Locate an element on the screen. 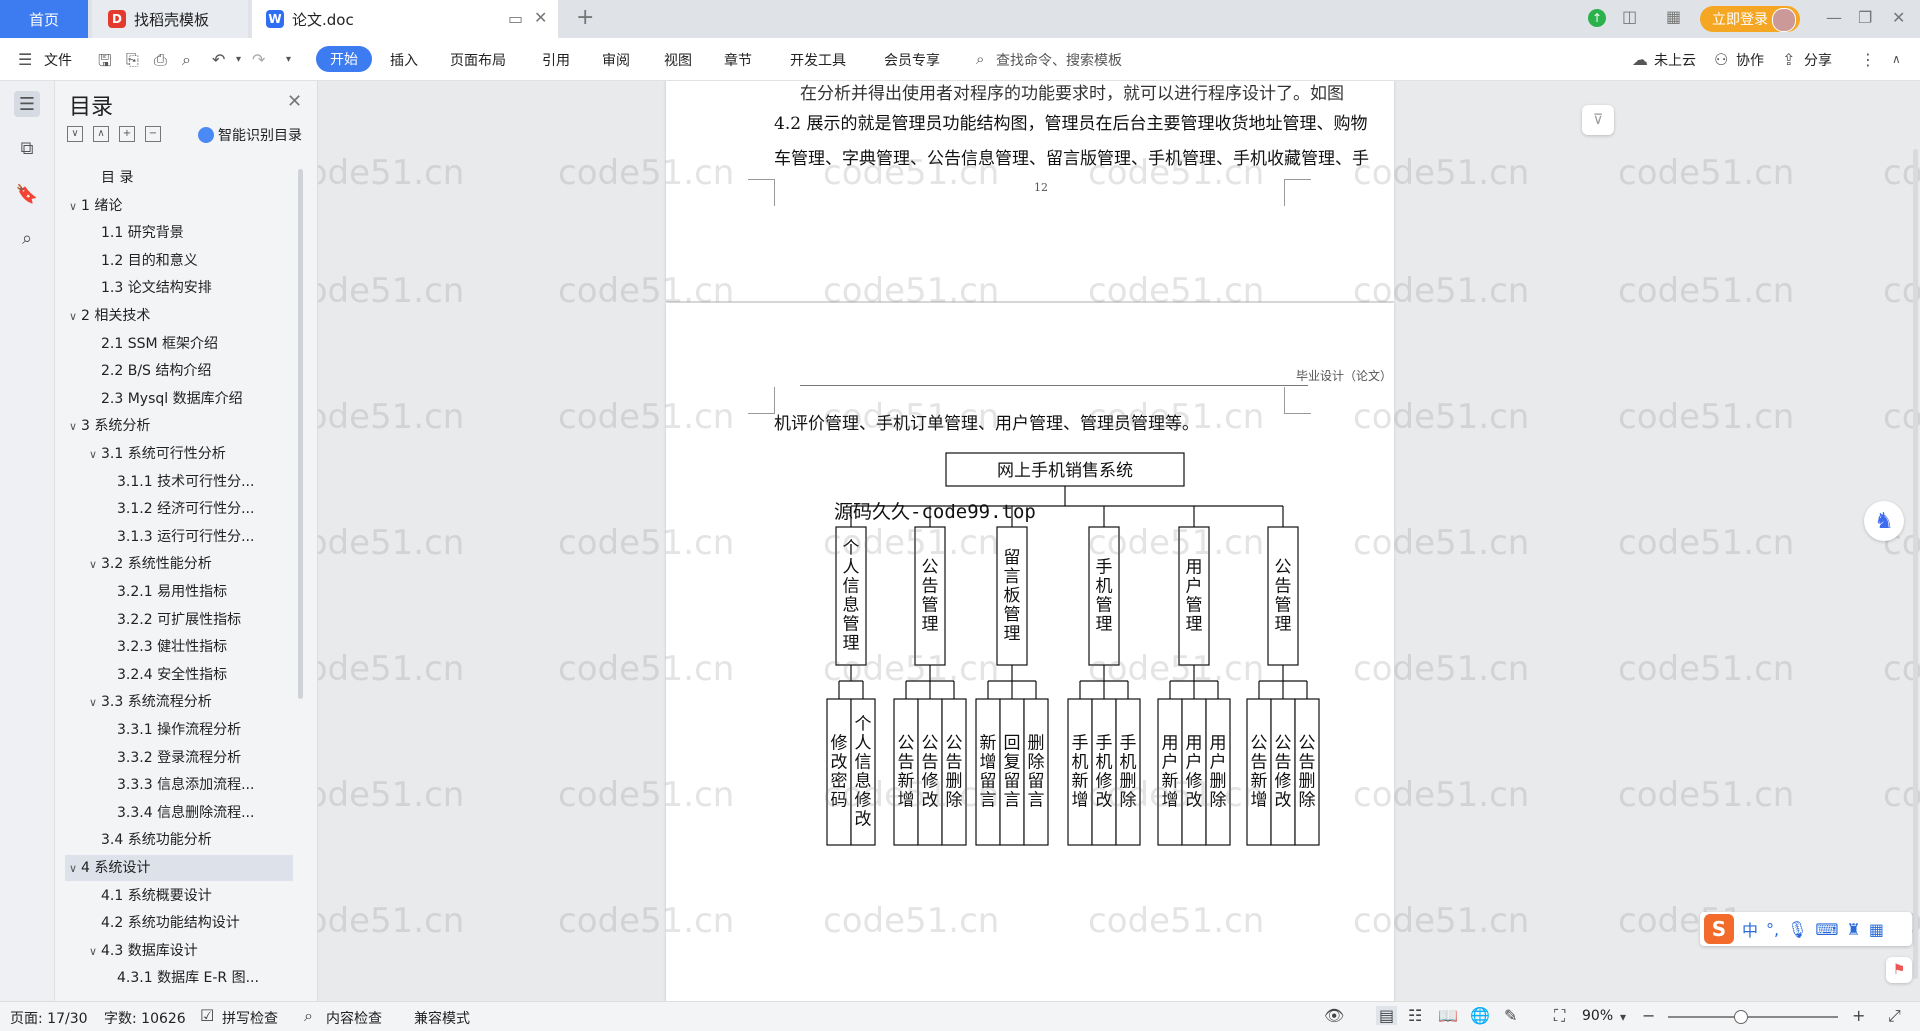  word-count: 字数: 10626 is located at coordinates (145, 1018).